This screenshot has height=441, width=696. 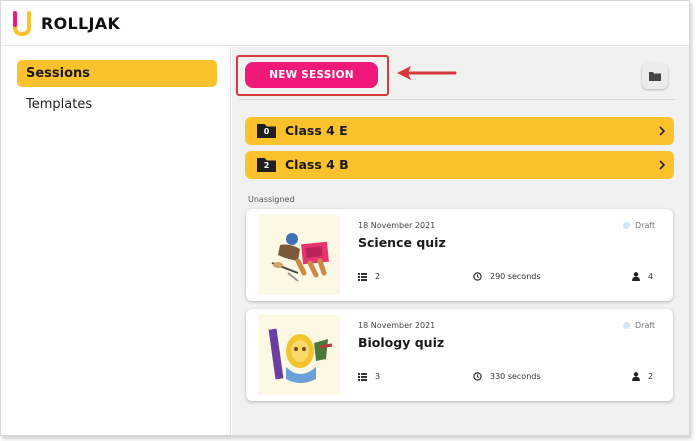 I want to click on duration-value: 330 seconds, so click(x=515, y=376).